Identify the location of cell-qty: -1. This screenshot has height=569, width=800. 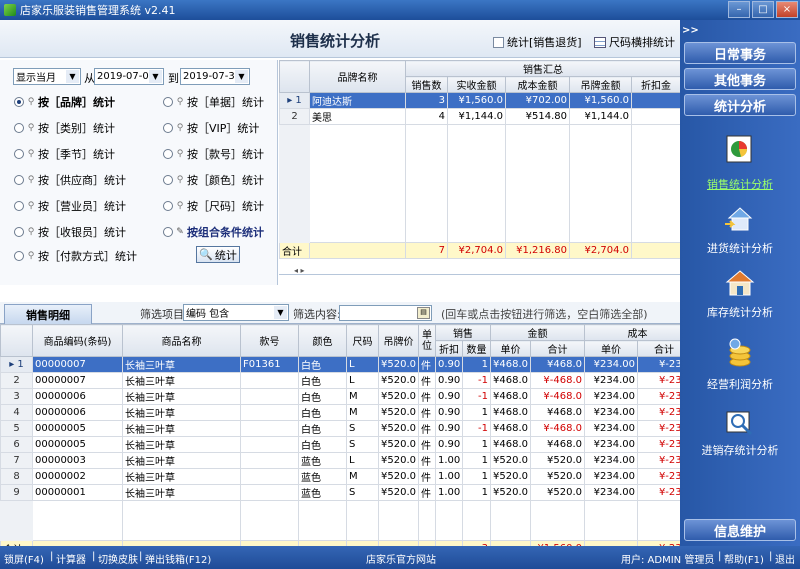
(476, 428).